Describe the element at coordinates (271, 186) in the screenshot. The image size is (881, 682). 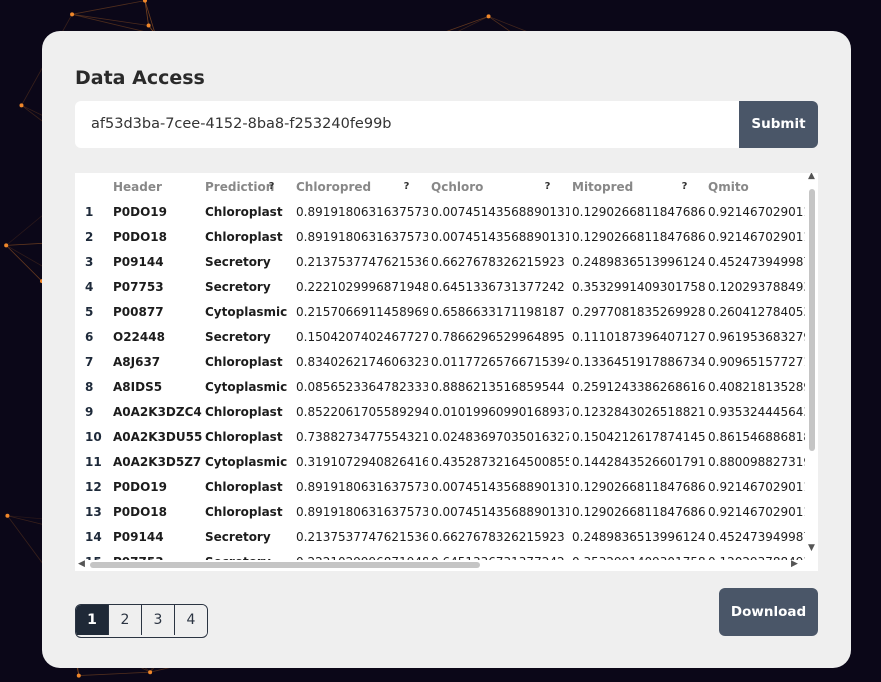
I see `prediction-help-icon: ?` at that location.